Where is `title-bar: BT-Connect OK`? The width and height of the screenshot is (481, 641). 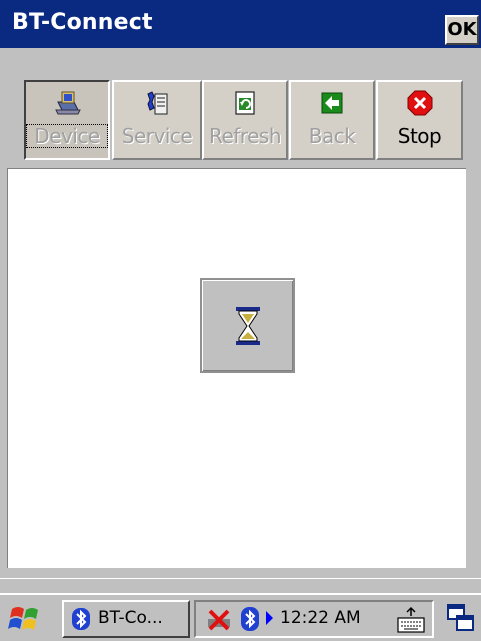
title-bar: BT-Connect OK is located at coordinates (240, 24).